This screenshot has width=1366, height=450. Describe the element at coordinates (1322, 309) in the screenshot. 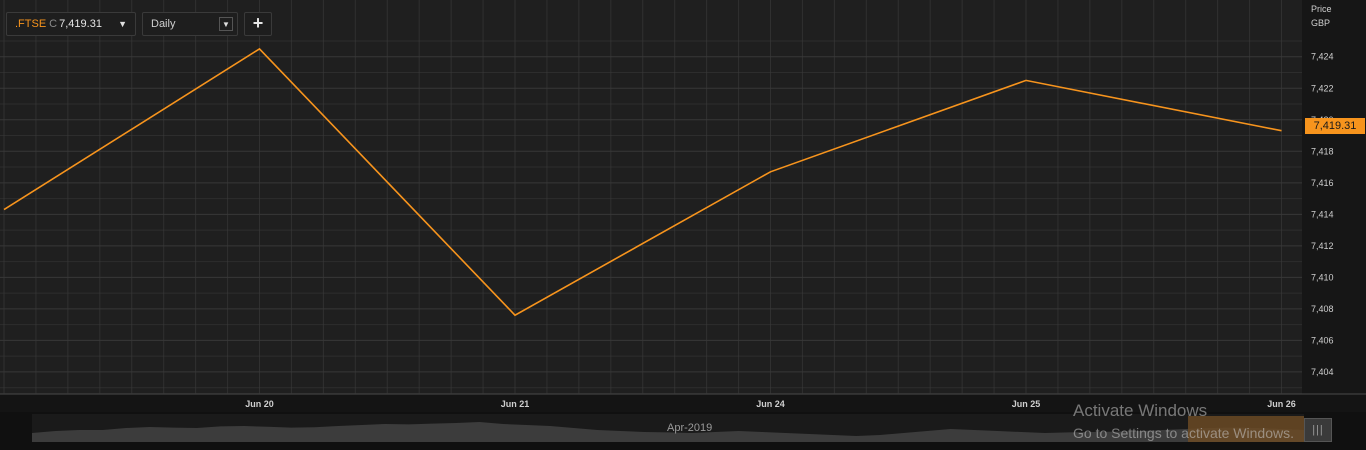

I see `y-tick-label: 7,408` at that location.